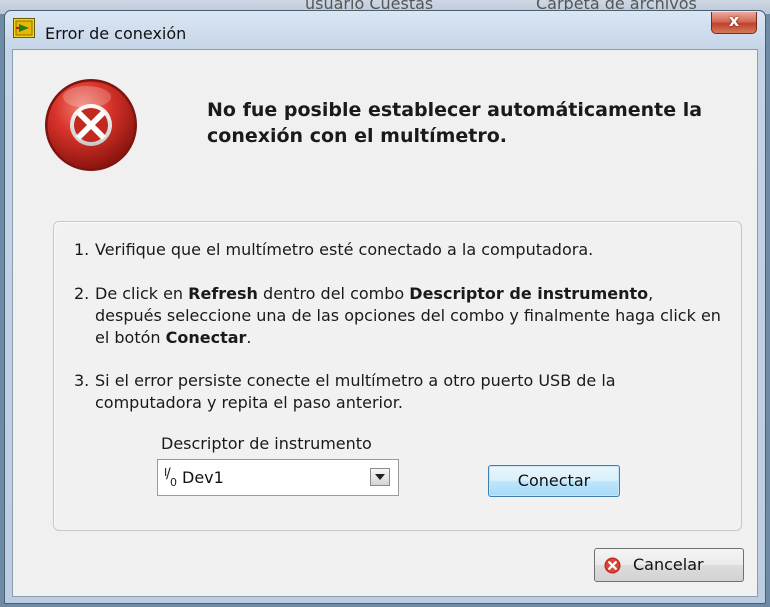  I want to click on step-2-connect-term: Conectar, so click(206, 337).